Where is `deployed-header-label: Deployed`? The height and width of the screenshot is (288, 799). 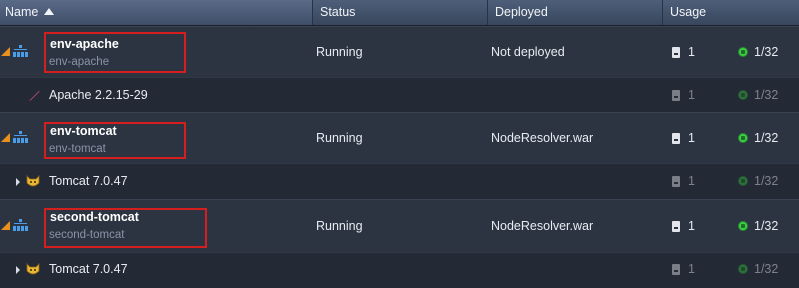
deployed-header-label: Deployed is located at coordinates (521, 12).